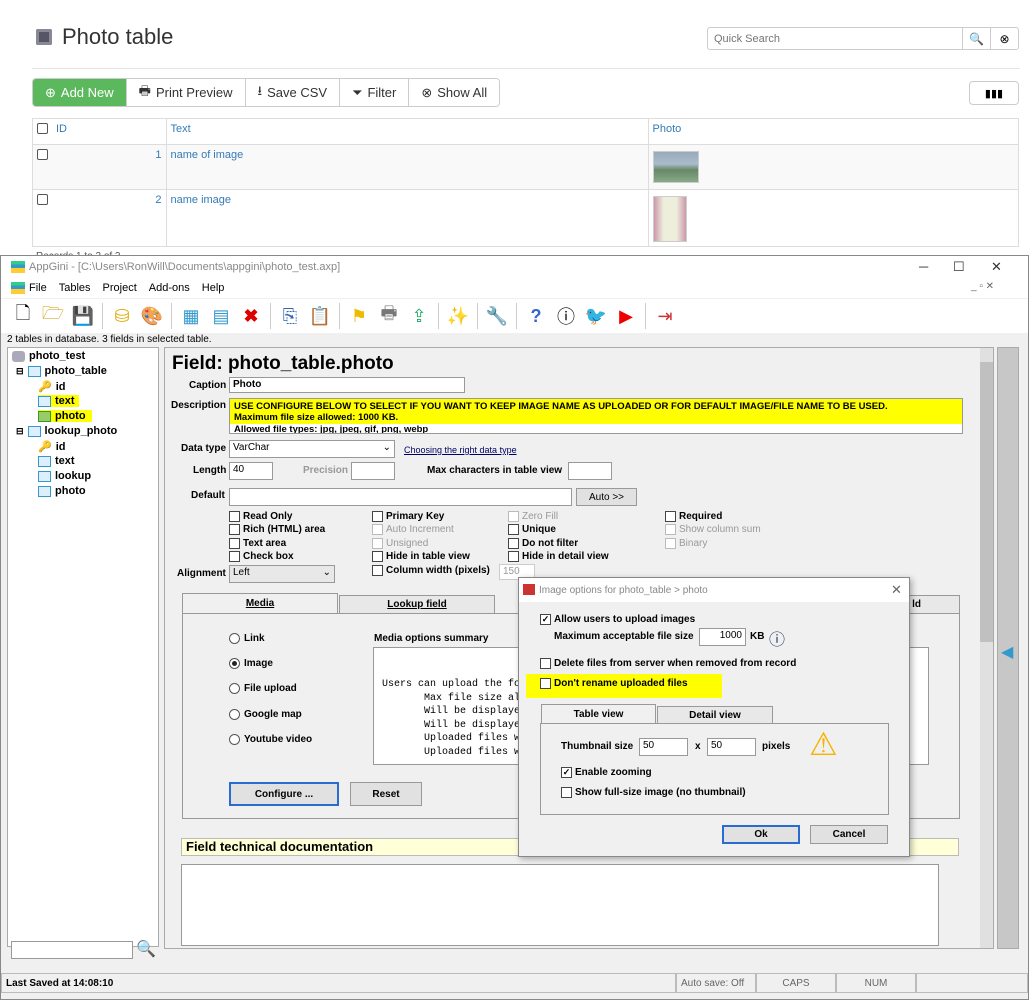 This screenshot has width=1029, height=1000. I want to click on cell-id: 2, so click(109, 218).